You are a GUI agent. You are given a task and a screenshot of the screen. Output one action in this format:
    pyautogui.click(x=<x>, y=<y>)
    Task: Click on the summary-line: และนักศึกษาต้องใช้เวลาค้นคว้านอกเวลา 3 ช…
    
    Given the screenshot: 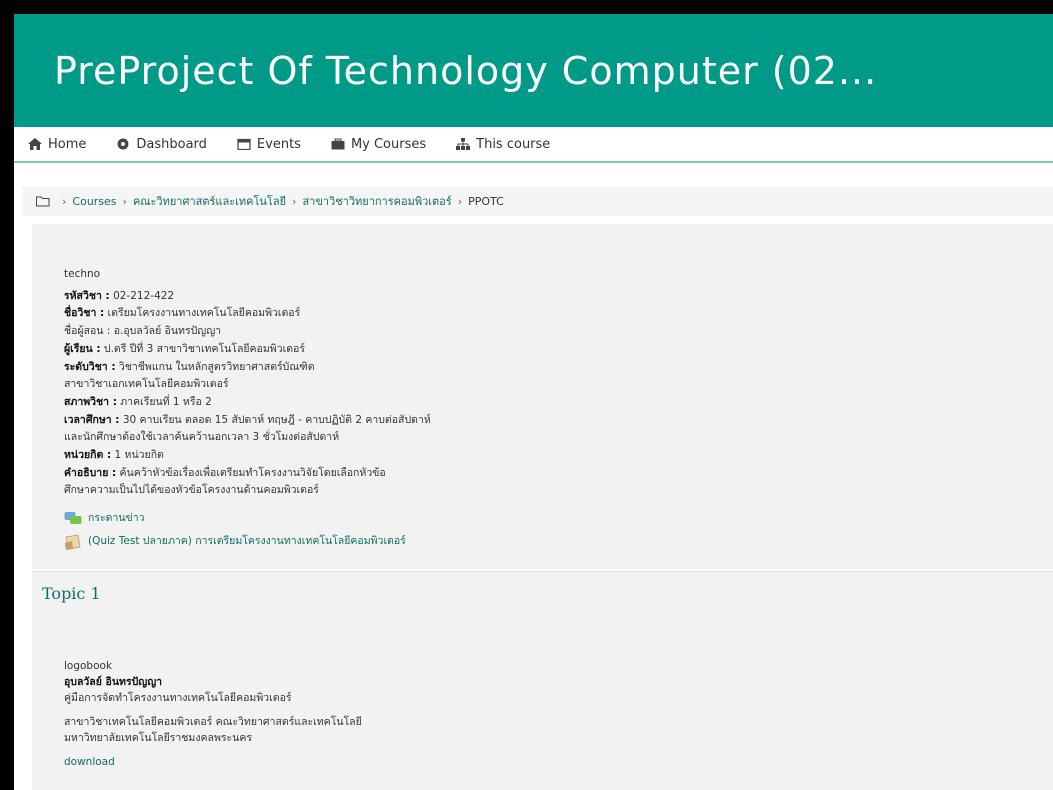 What is the action you would take?
    pyautogui.click(x=202, y=437)
    